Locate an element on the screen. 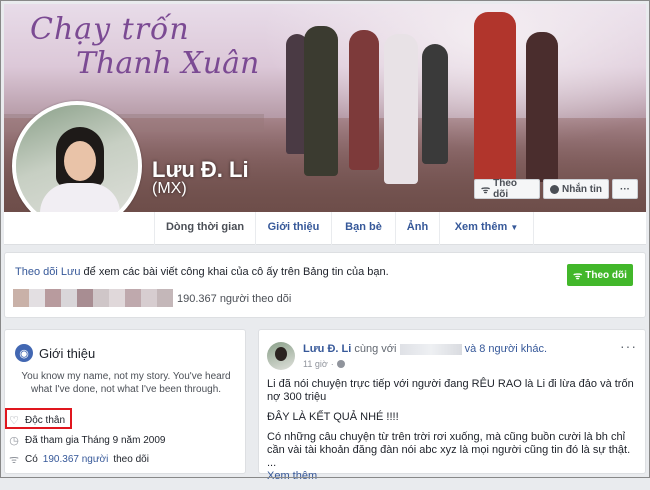 The width and height of the screenshot is (650, 490). tab-friends-label: Bạn bè is located at coordinates (363, 227).